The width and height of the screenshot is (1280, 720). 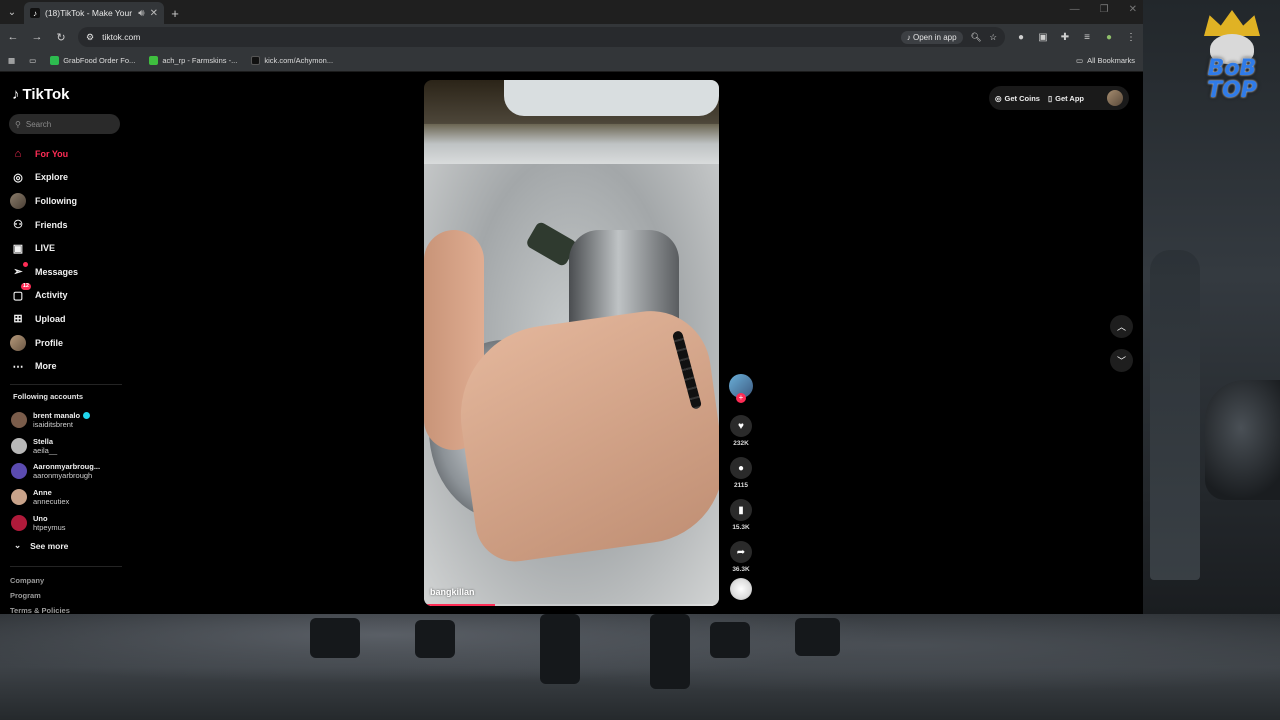 What do you see at coordinates (452, 592) in the screenshot?
I see `video-username: bangkillan` at bounding box center [452, 592].